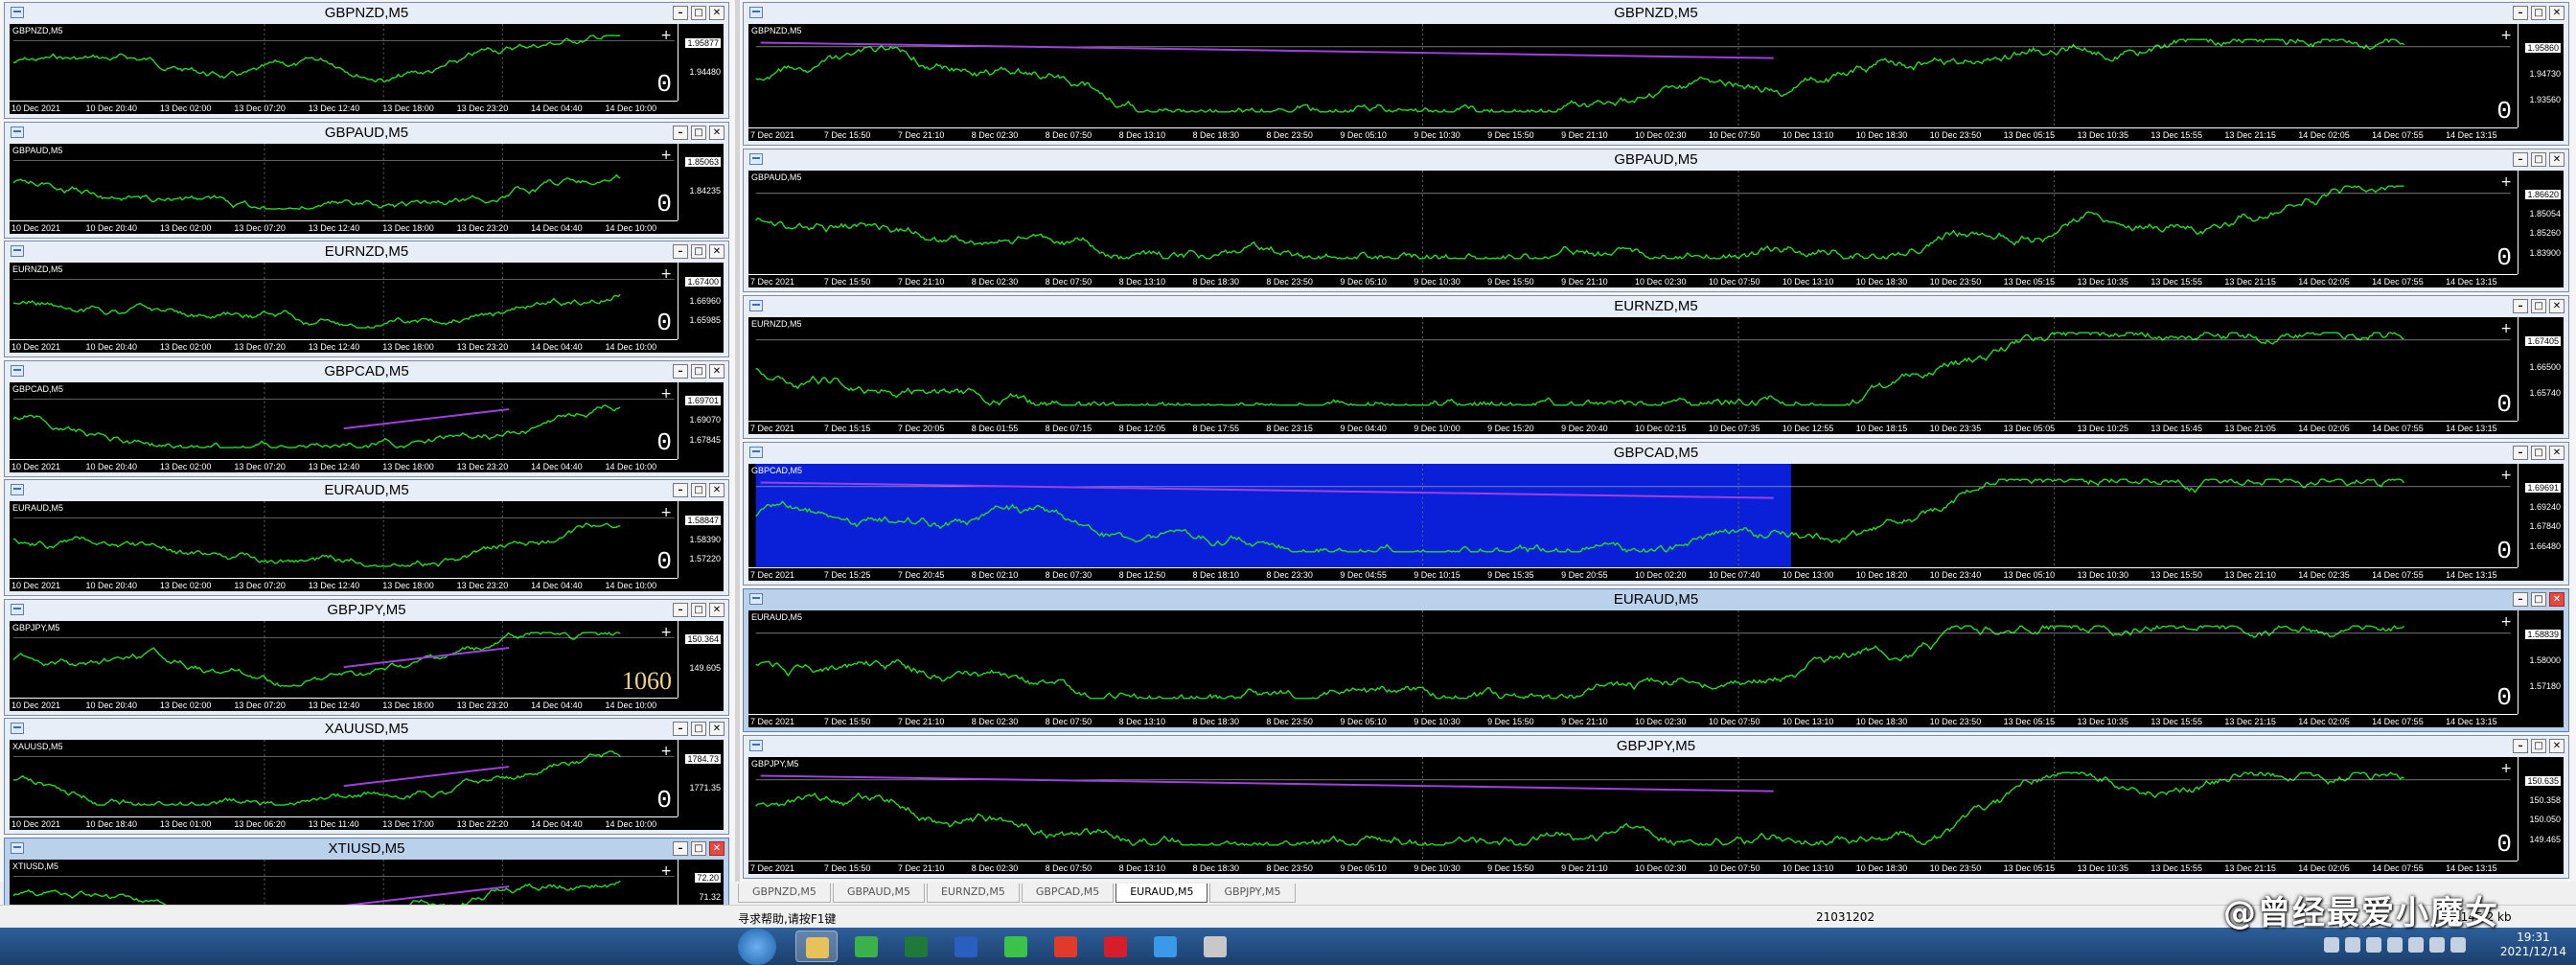 The height and width of the screenshot is (965, 2576). What do you see at coordinates (737, 441) in the screenshot?
I see `column-splitter` at bounding box center [737, 441].